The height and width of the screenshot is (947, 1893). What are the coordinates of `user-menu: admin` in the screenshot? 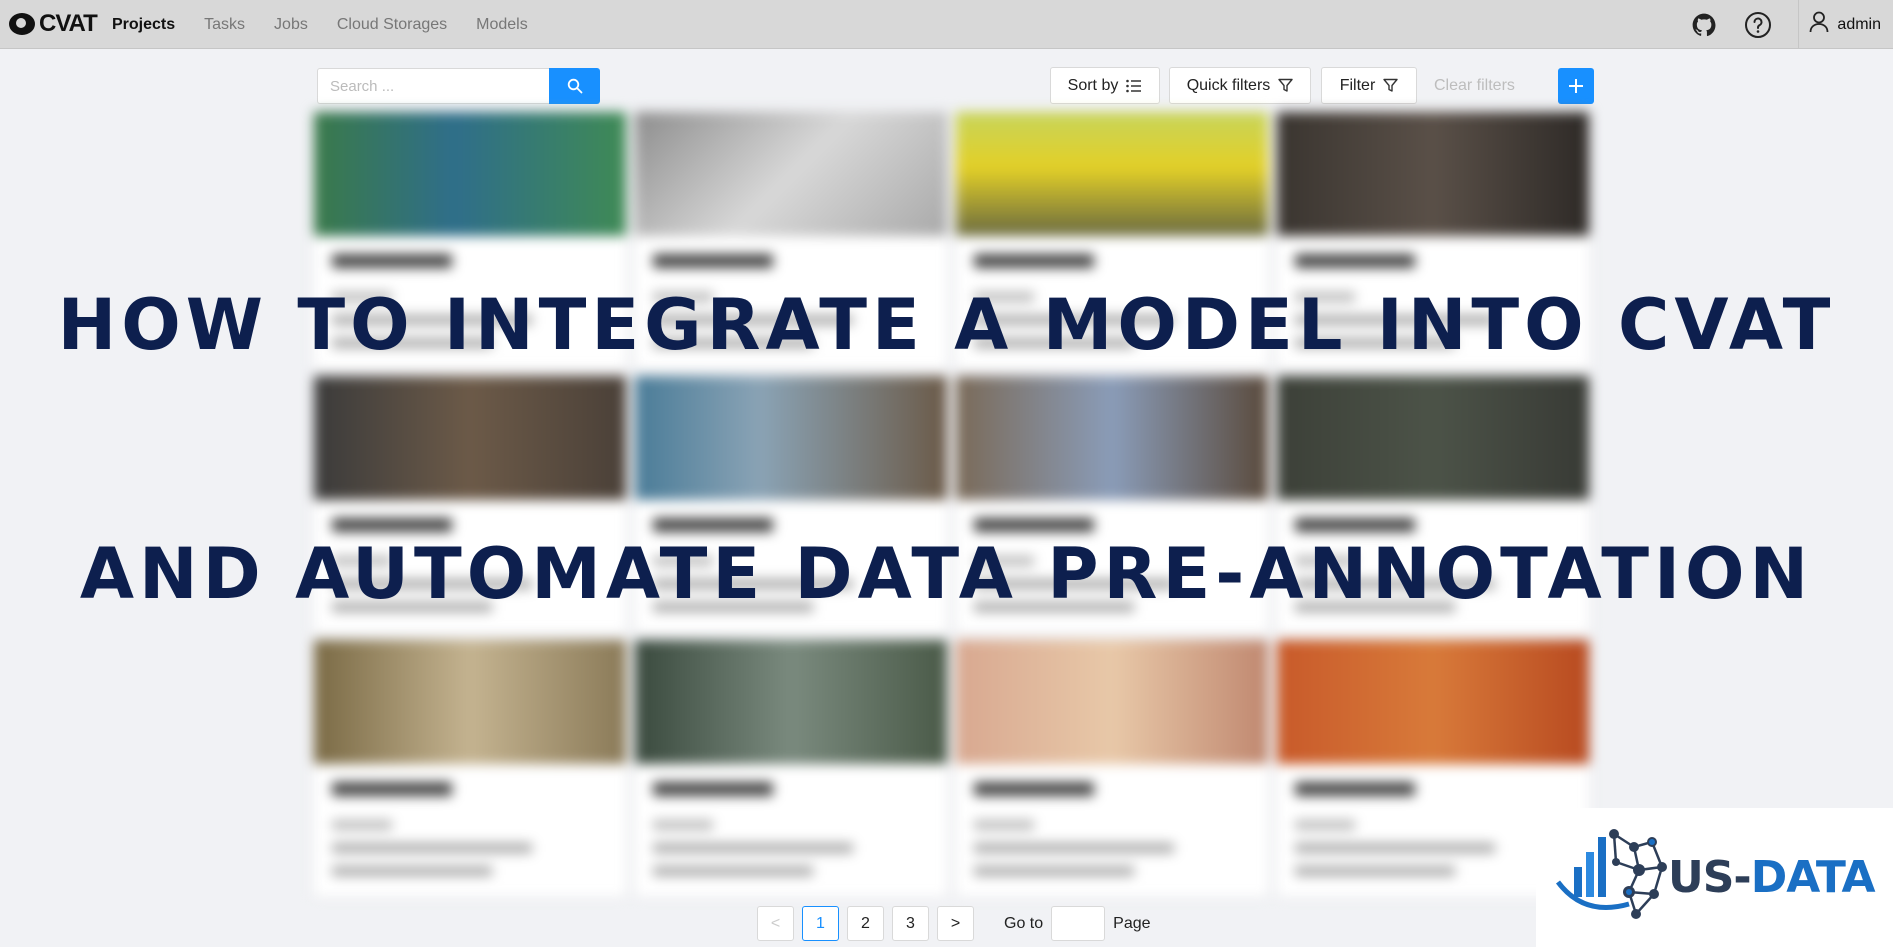 It's located at (1845, 24).